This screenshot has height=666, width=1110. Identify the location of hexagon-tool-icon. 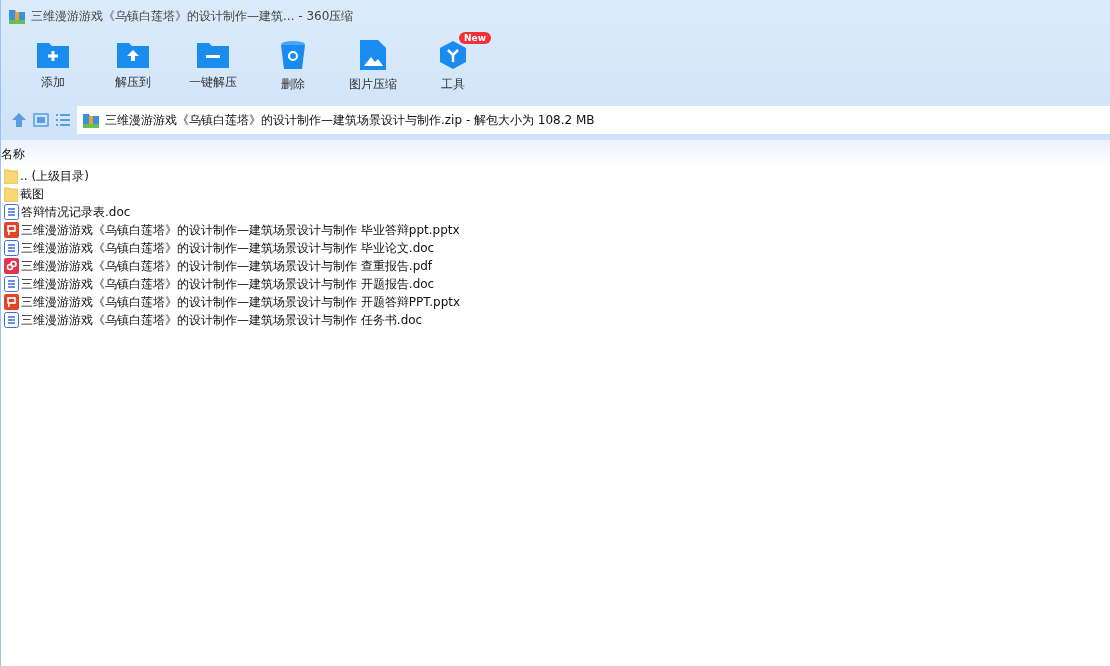
(453, 55).